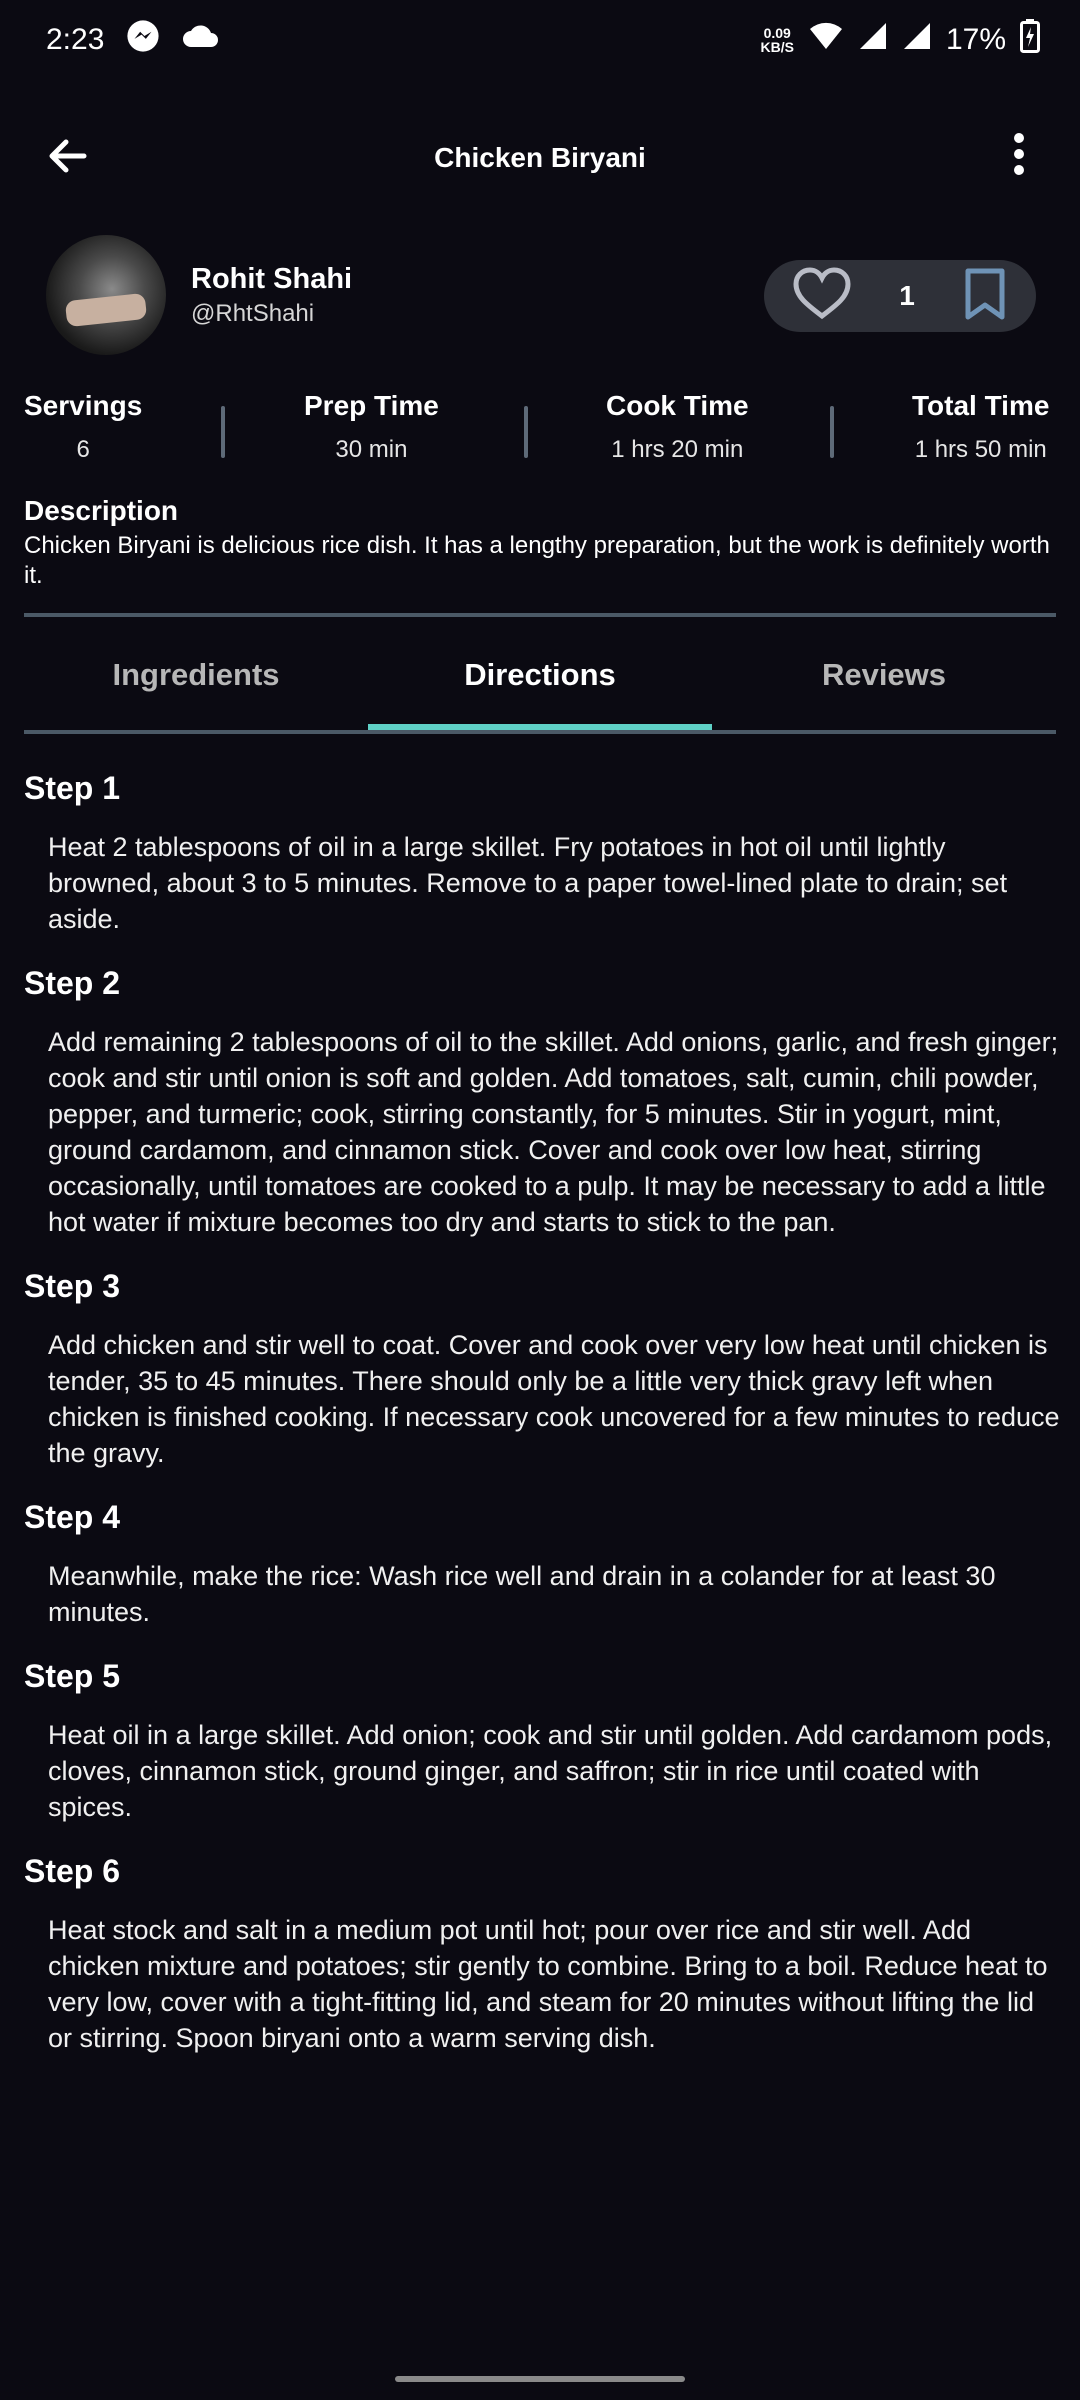  Describe the element at coordinates (196, 675) in the screenshot. I see `tab-ingredients: Ingredients` at that location.